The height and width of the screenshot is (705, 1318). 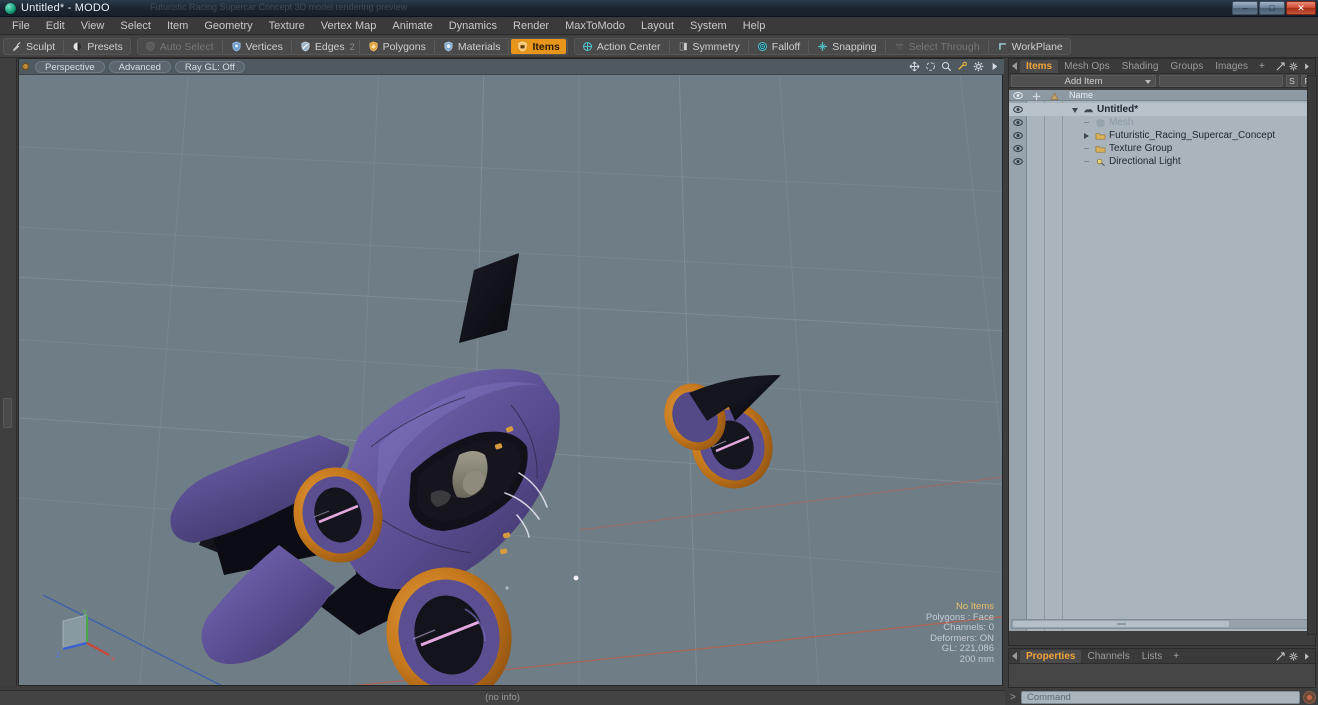 I want to click on table-row: Futuristic_Racing_Supercar_Concept(3), so click(x=1162, y=135).